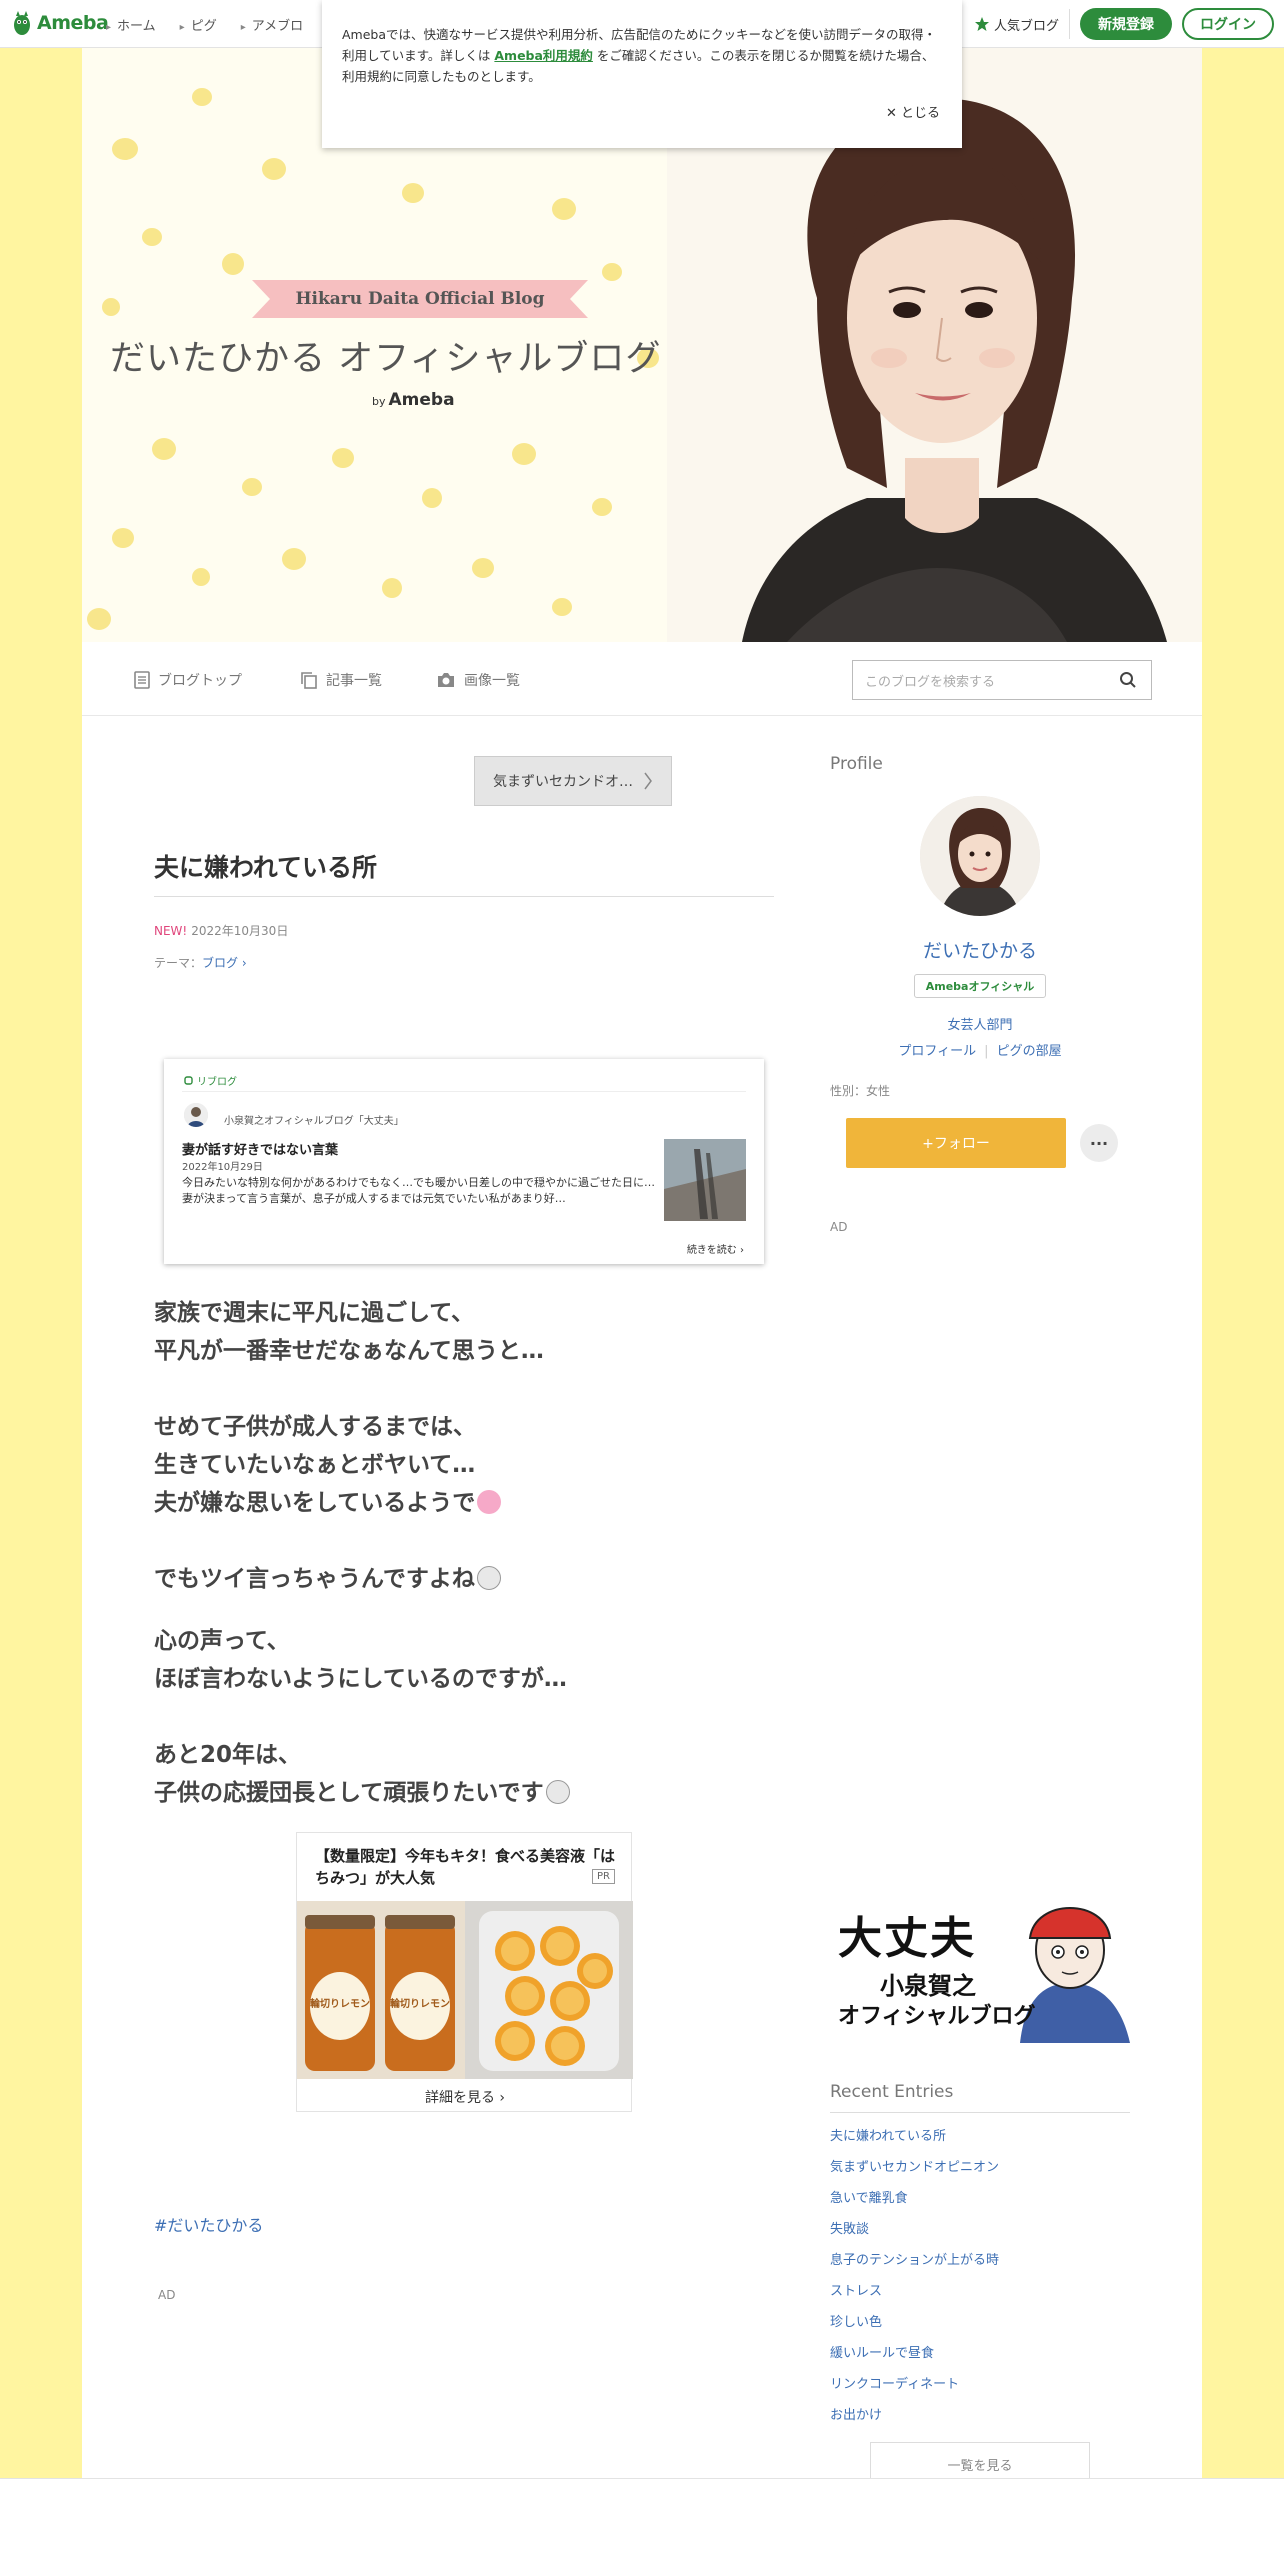  What do you see at coordinates (980, 856) in the screenshot?
I see `profile-avatar` at bounding box center [980, 856].